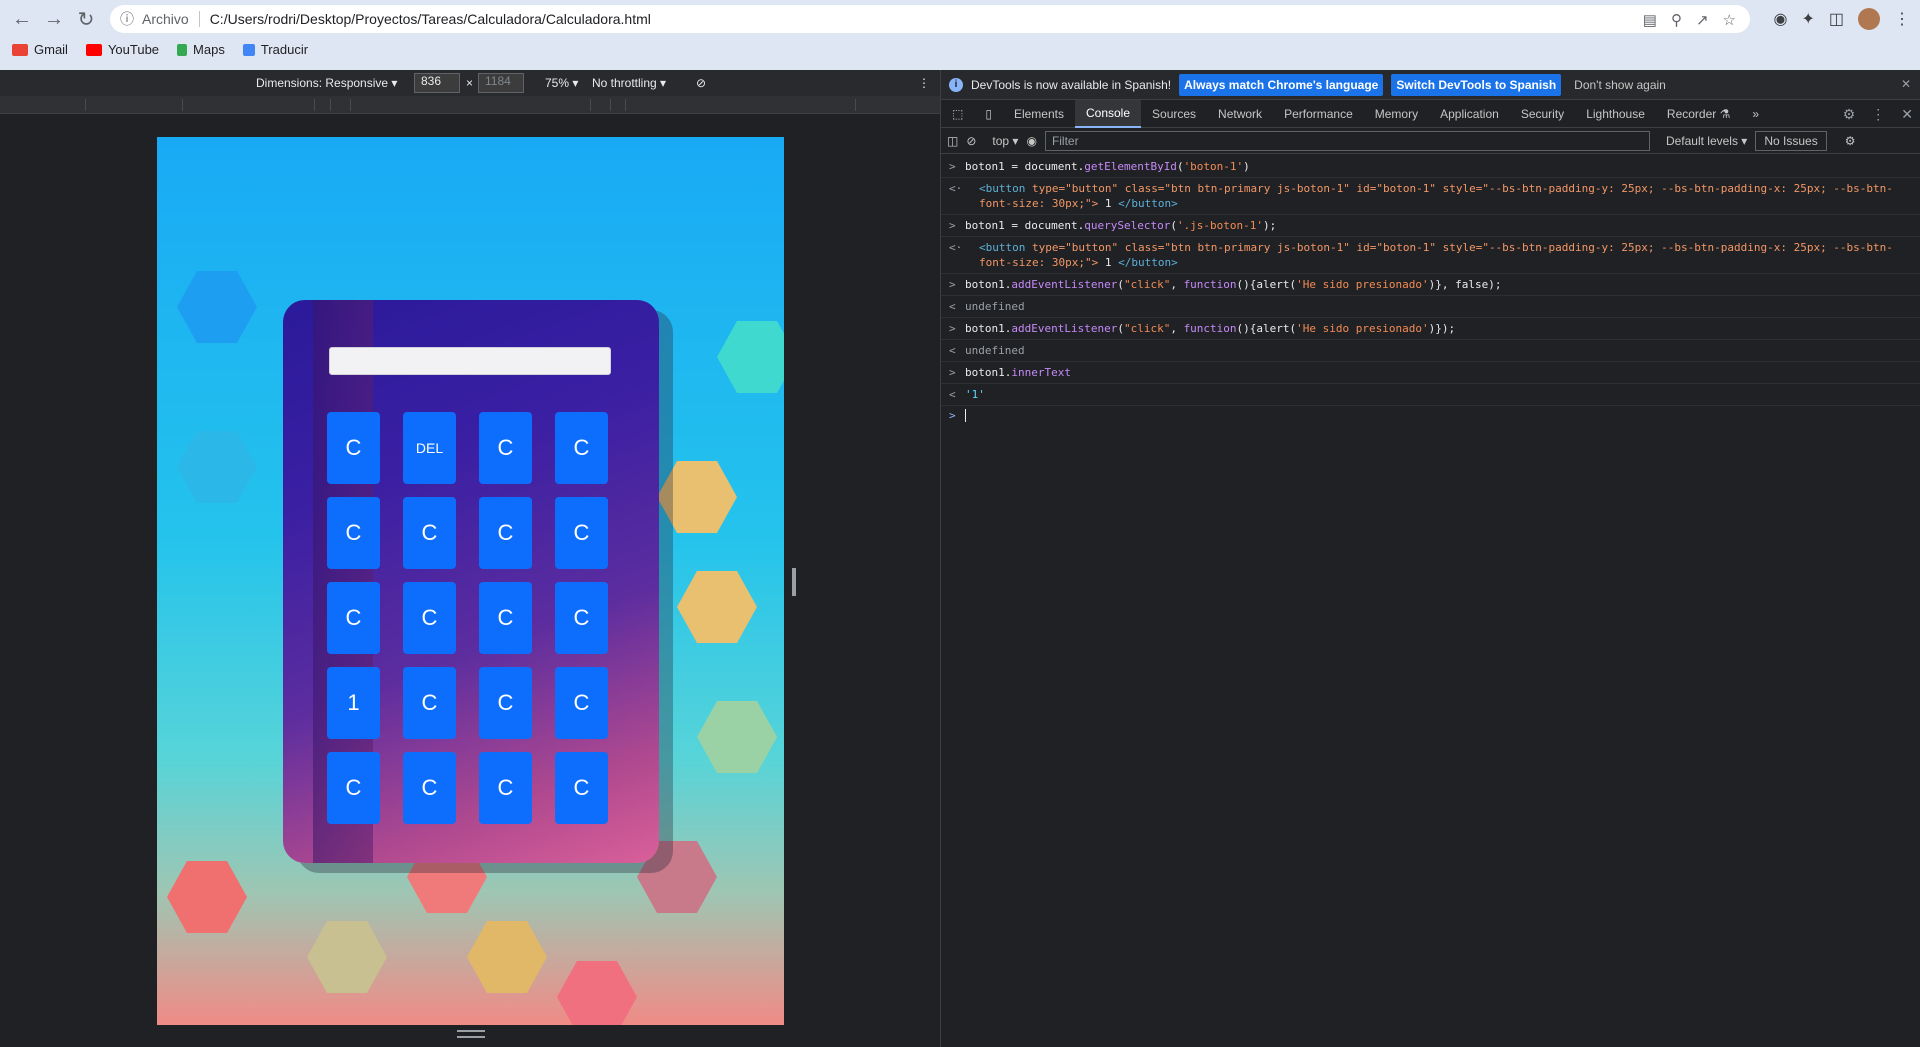 Image resolution: width=1920 pixels, height=1047 pixels. Describe the element at coordinates (1469, 114) in the screenshot. I see `tab-application: Application` at that location.